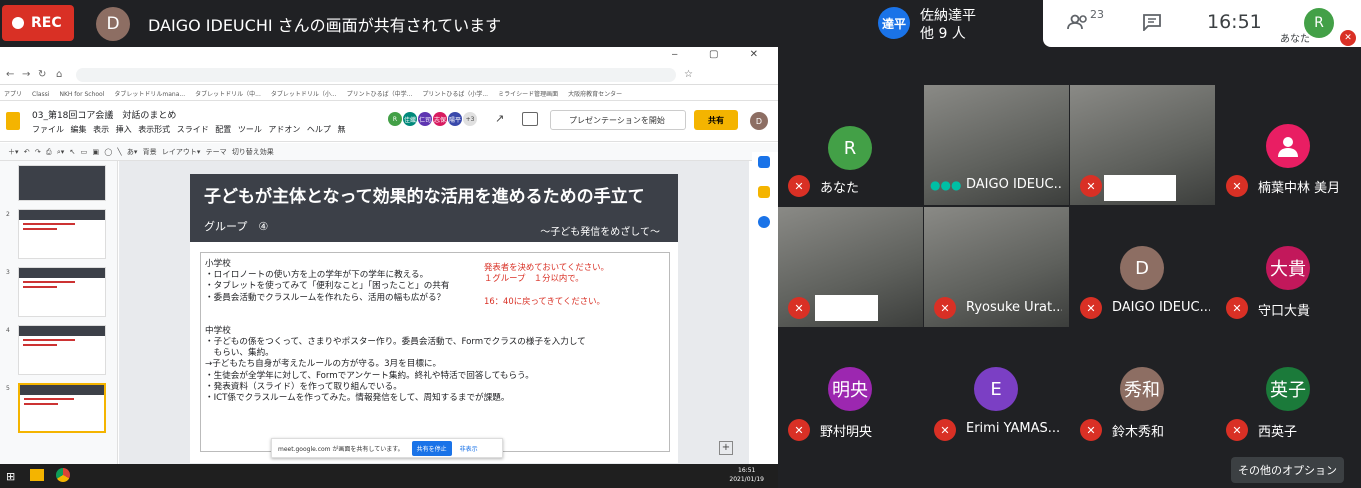 Image resolution: width=1361 pixels, height=488 pixels. What do you see at coordinates (721, 54) in the screenshot?
I see `window-controls: ‒ ▢ ✕` at bounding box center [721, 54].